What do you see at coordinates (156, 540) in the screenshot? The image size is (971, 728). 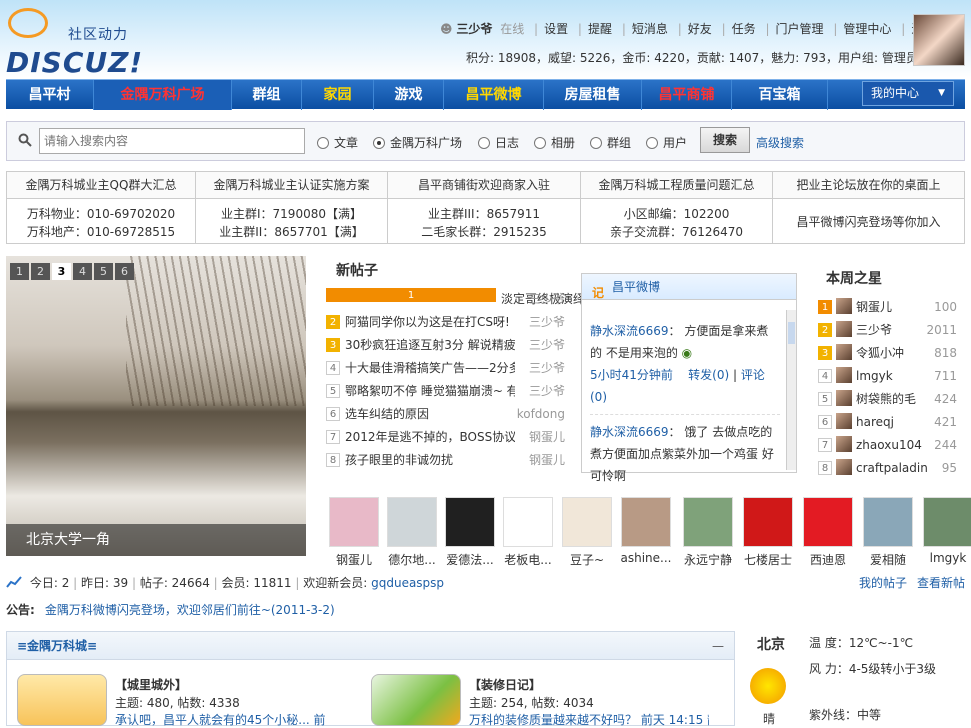 I see `slide-caption: 北京大学一角` at bounding box center [156, 540].